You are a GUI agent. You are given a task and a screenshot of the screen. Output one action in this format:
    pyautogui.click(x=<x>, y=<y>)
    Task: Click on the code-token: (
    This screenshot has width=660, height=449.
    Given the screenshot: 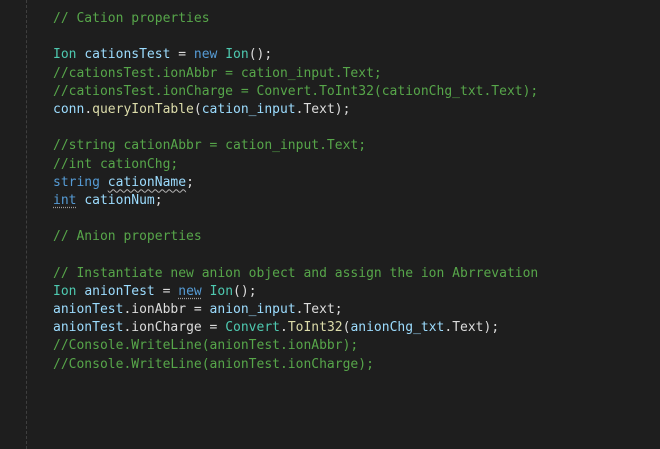 What is the action you would take?
    pyautogui.click(x=197, y=109)
    